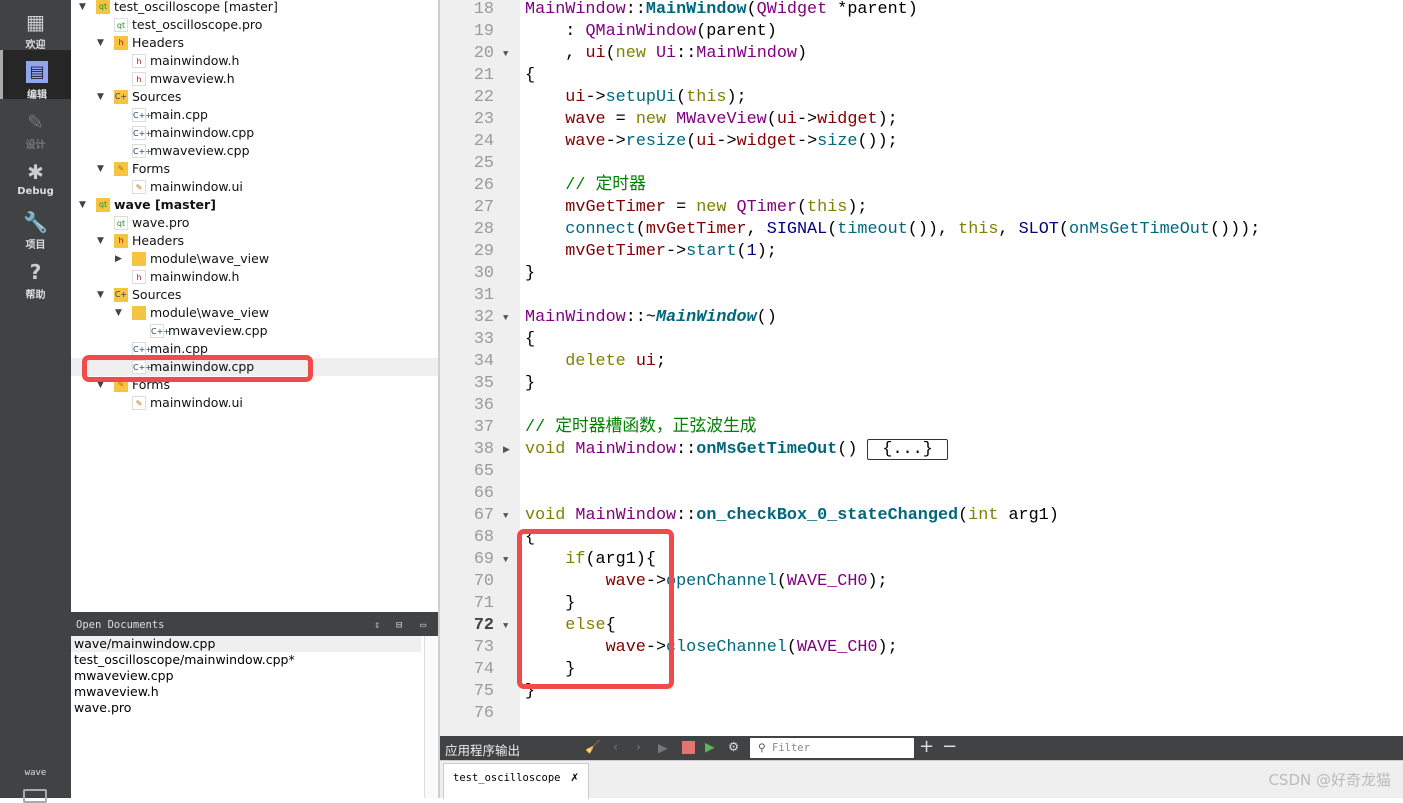  What do you see at coordinates (545, 449) in the screenshot?
I see `code-token: void` at bounding box center [545, 449].